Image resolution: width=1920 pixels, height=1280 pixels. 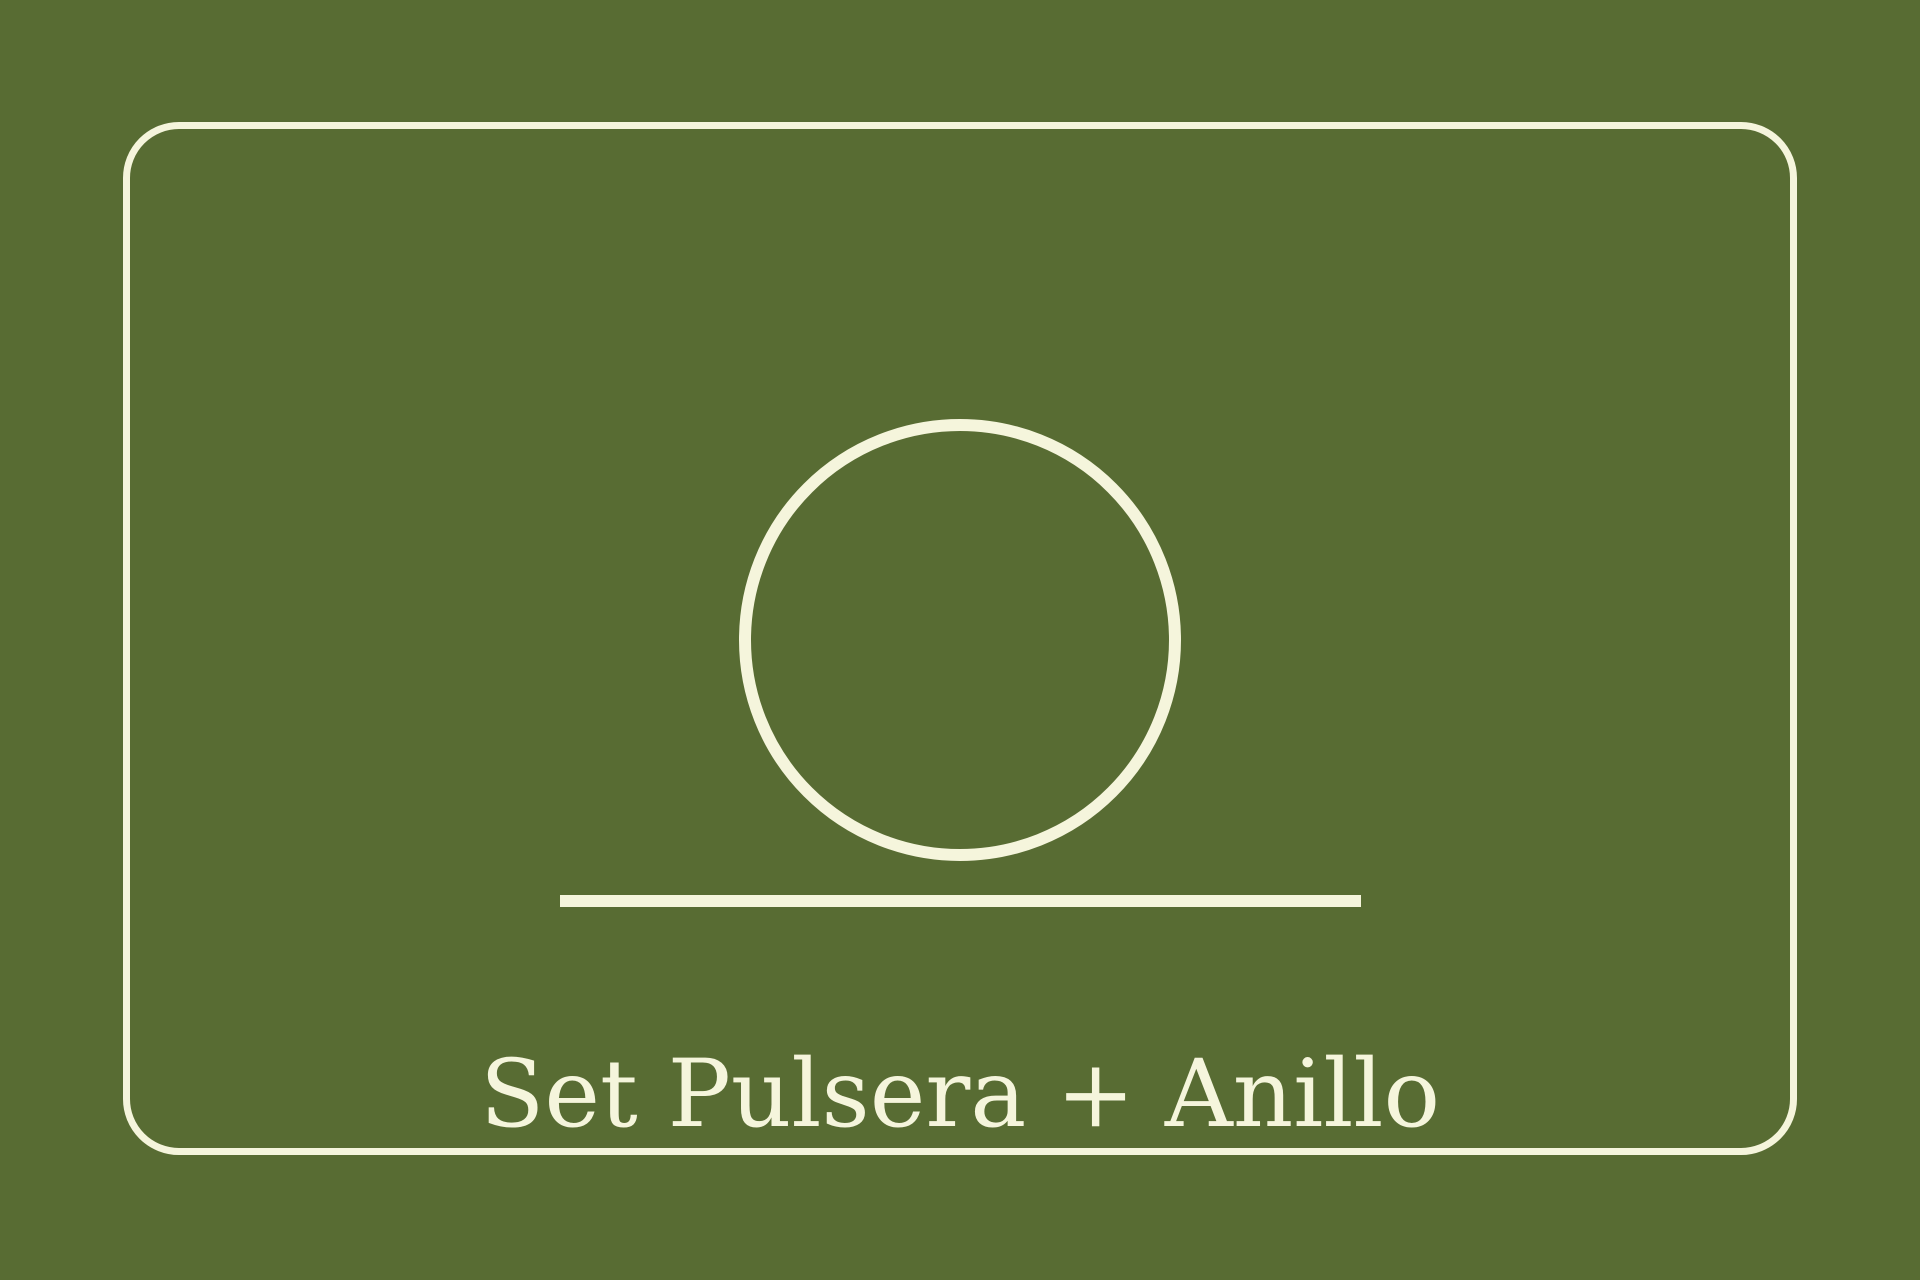 I want to click on ring-shape, so click(x=960, y=640).